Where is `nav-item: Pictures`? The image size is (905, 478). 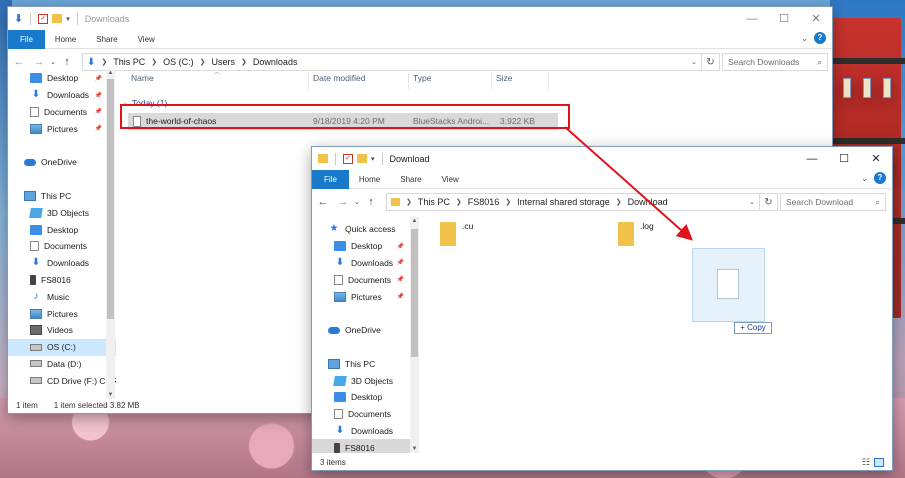 nav-item: Pictures is located at coordinates (62, 313).